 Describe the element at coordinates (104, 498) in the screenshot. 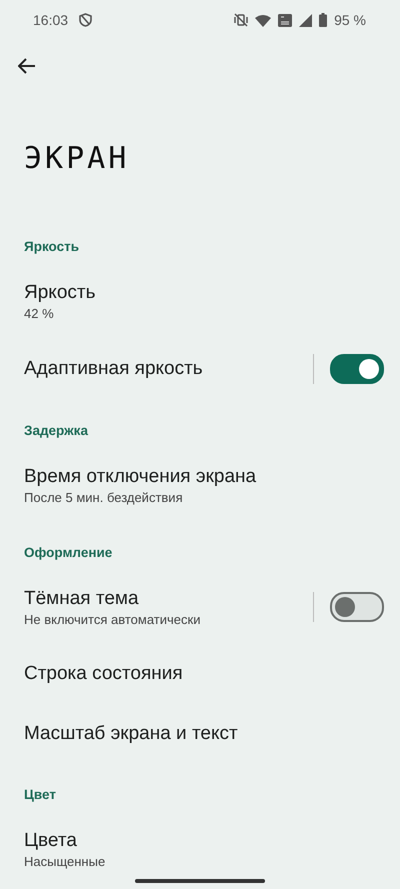

I see `setting-summary: После 5 мин. бездействия` at that location.